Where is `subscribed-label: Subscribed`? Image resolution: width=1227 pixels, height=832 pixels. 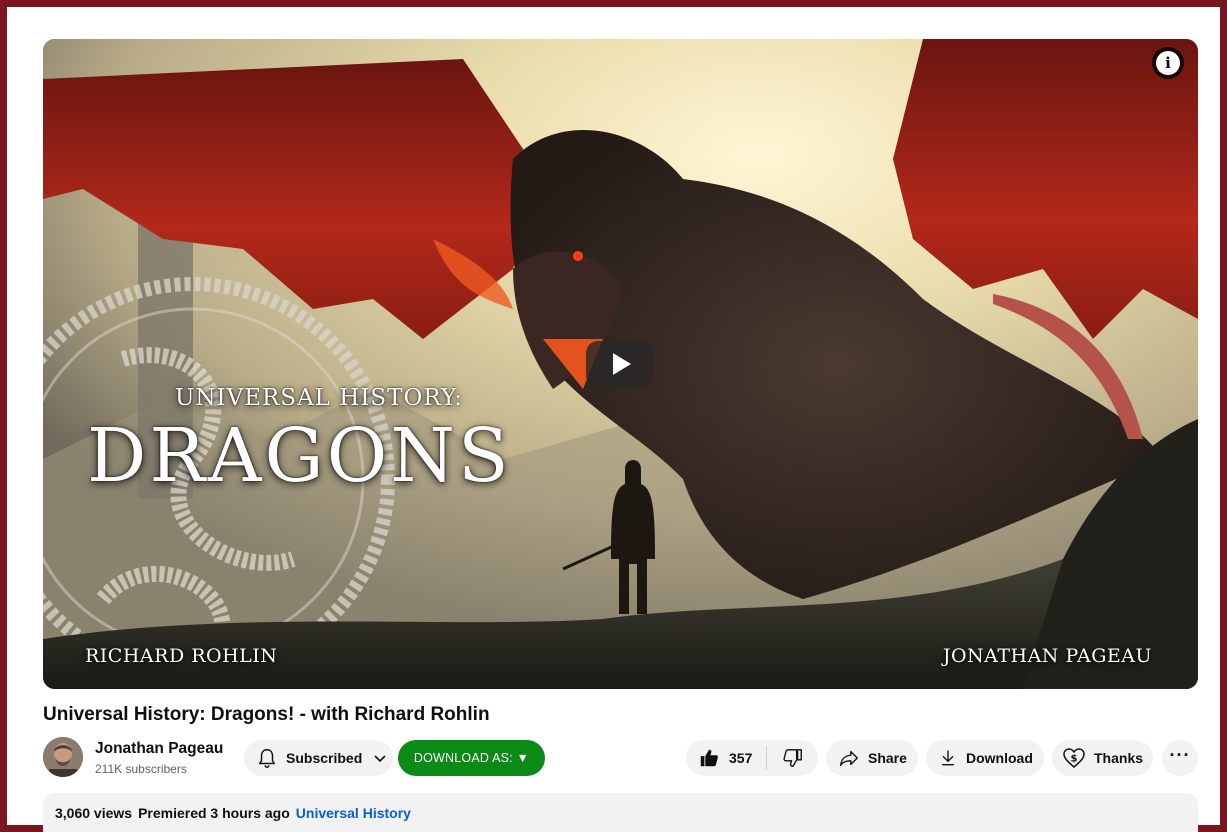 subscribed-label: Subscribed is located at coordinates (324, 758).